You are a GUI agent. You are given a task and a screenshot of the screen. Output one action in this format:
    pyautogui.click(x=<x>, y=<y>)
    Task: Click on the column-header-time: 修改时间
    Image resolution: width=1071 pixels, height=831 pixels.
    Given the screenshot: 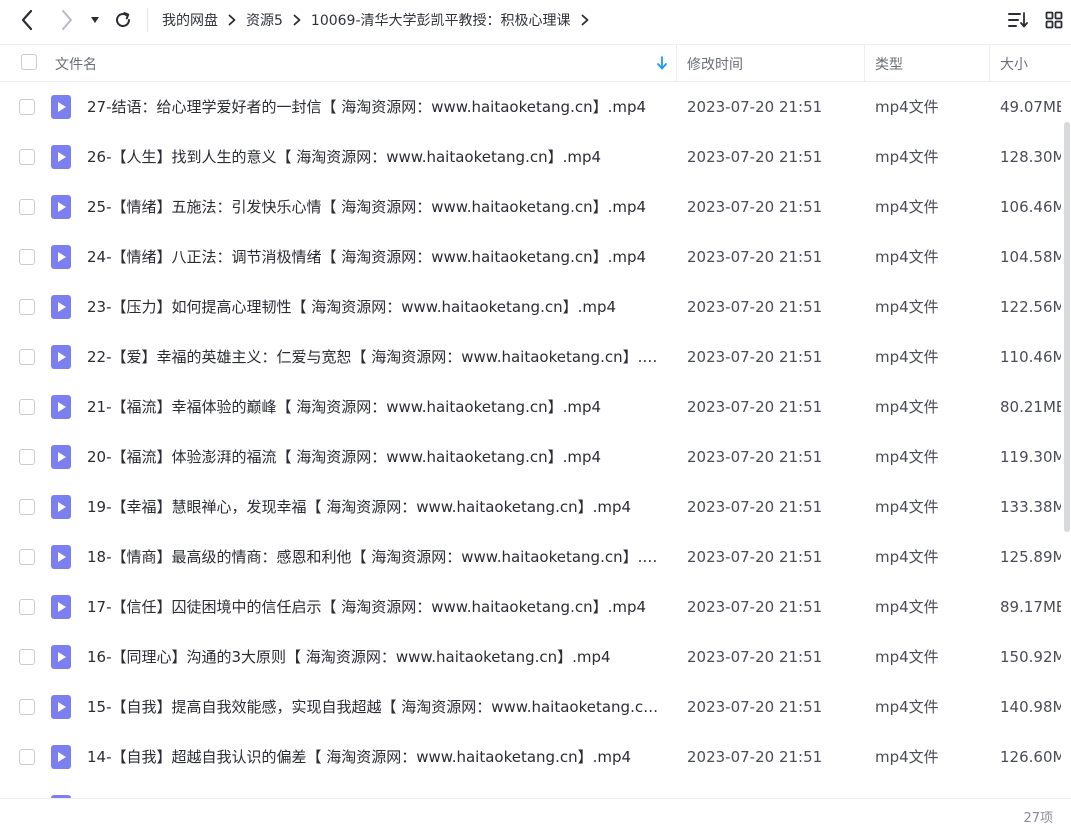 What is the action you would take?
    pyautogui.click(x=715, y=63)
    